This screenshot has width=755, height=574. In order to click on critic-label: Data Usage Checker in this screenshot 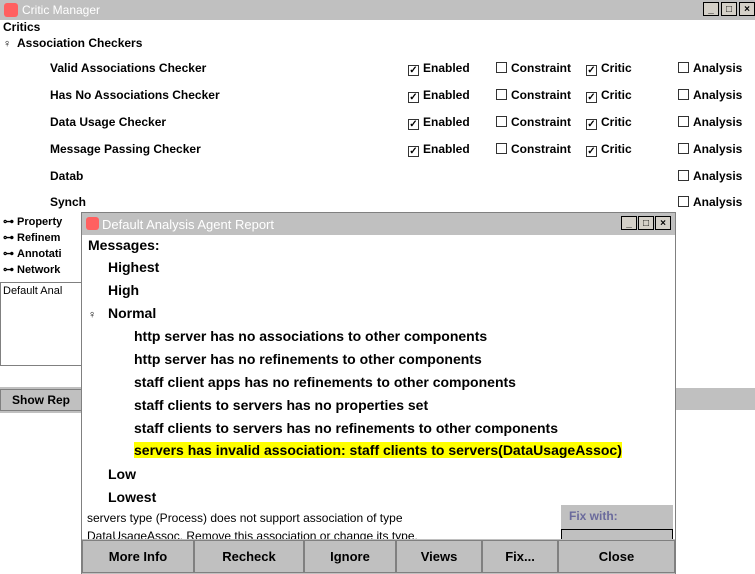, I will do `click(108, 122)`.